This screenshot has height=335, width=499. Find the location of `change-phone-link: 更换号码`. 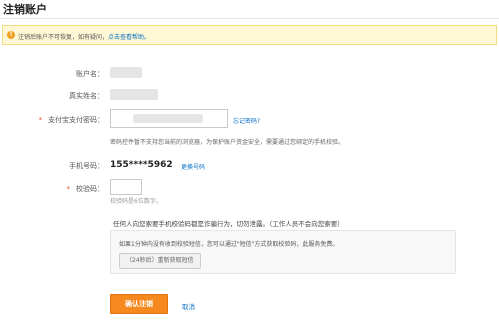

change-phone-link: 更换号码 is located at coordinates (193, 166).